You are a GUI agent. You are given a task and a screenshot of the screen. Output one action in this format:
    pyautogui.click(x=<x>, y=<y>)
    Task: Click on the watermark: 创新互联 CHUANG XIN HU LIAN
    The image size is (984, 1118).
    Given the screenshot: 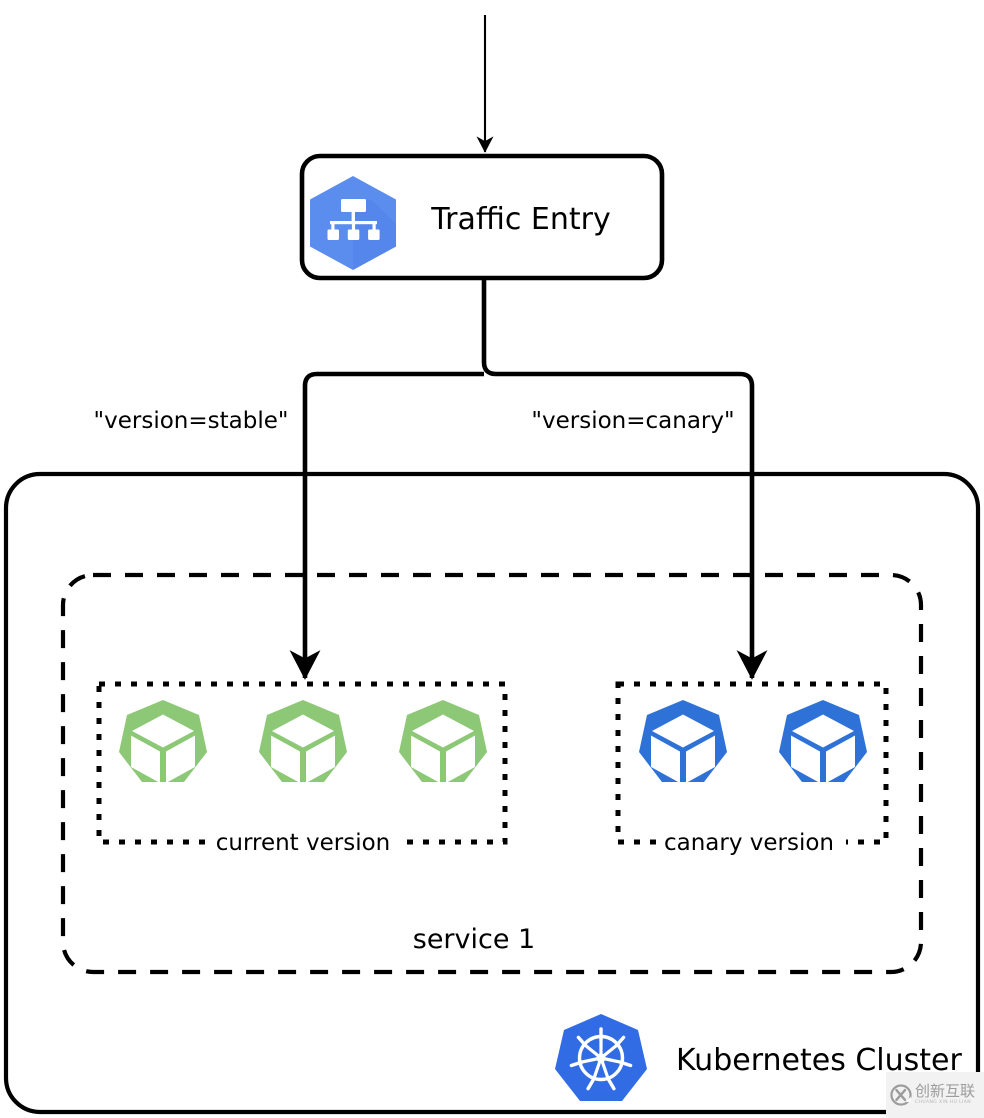 What is the action you would take?
    pyautogui.click(x=935, y=1095)
    